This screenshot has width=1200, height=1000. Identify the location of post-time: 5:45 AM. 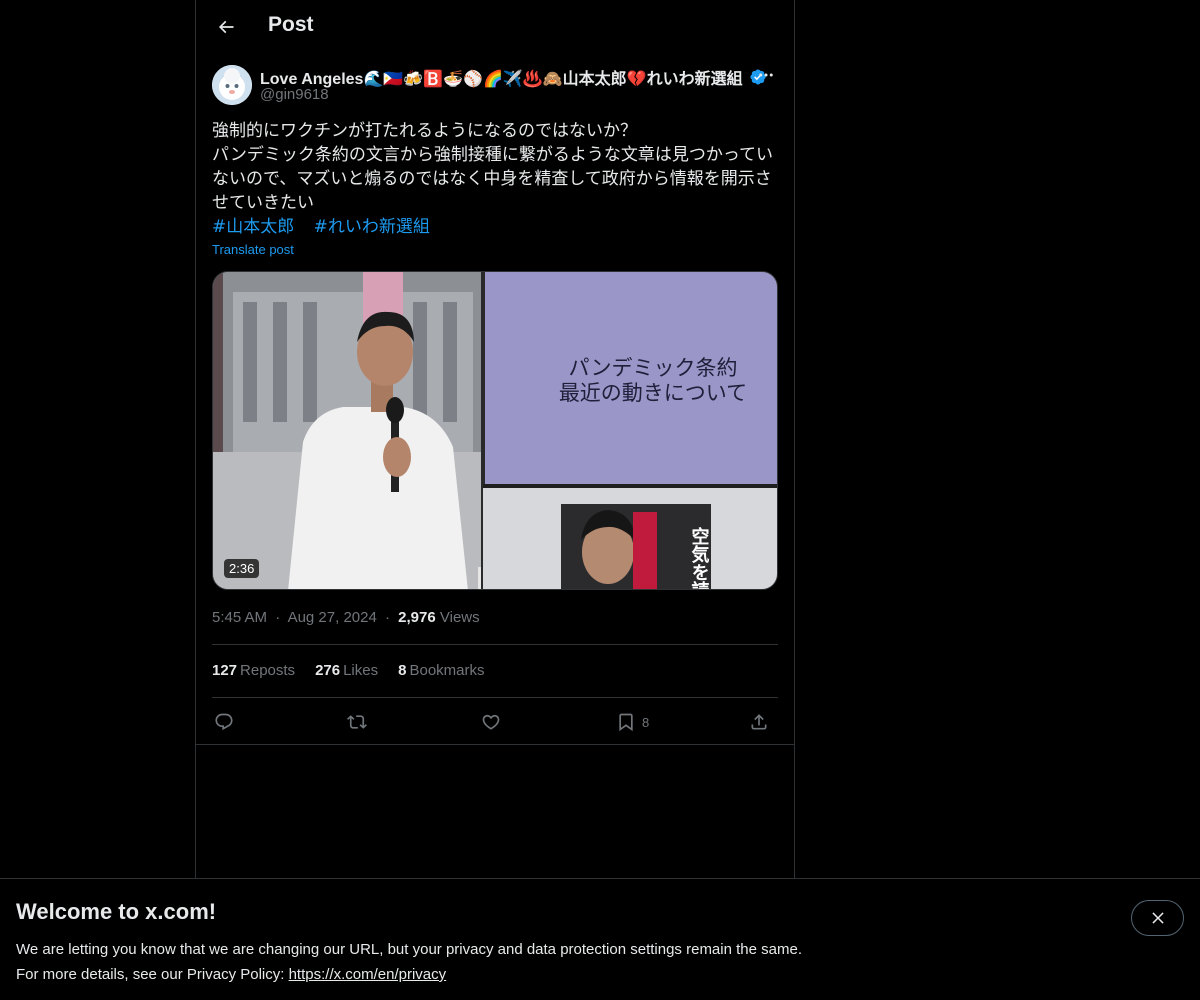
(239, 617).